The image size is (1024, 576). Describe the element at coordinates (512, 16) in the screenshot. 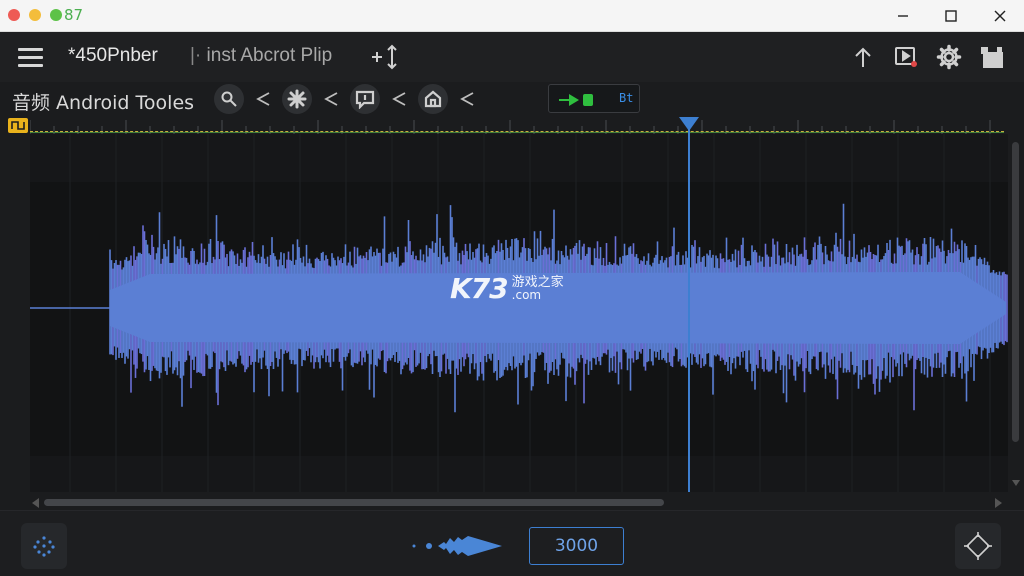

I see `window-title-bar: 87` at that location.